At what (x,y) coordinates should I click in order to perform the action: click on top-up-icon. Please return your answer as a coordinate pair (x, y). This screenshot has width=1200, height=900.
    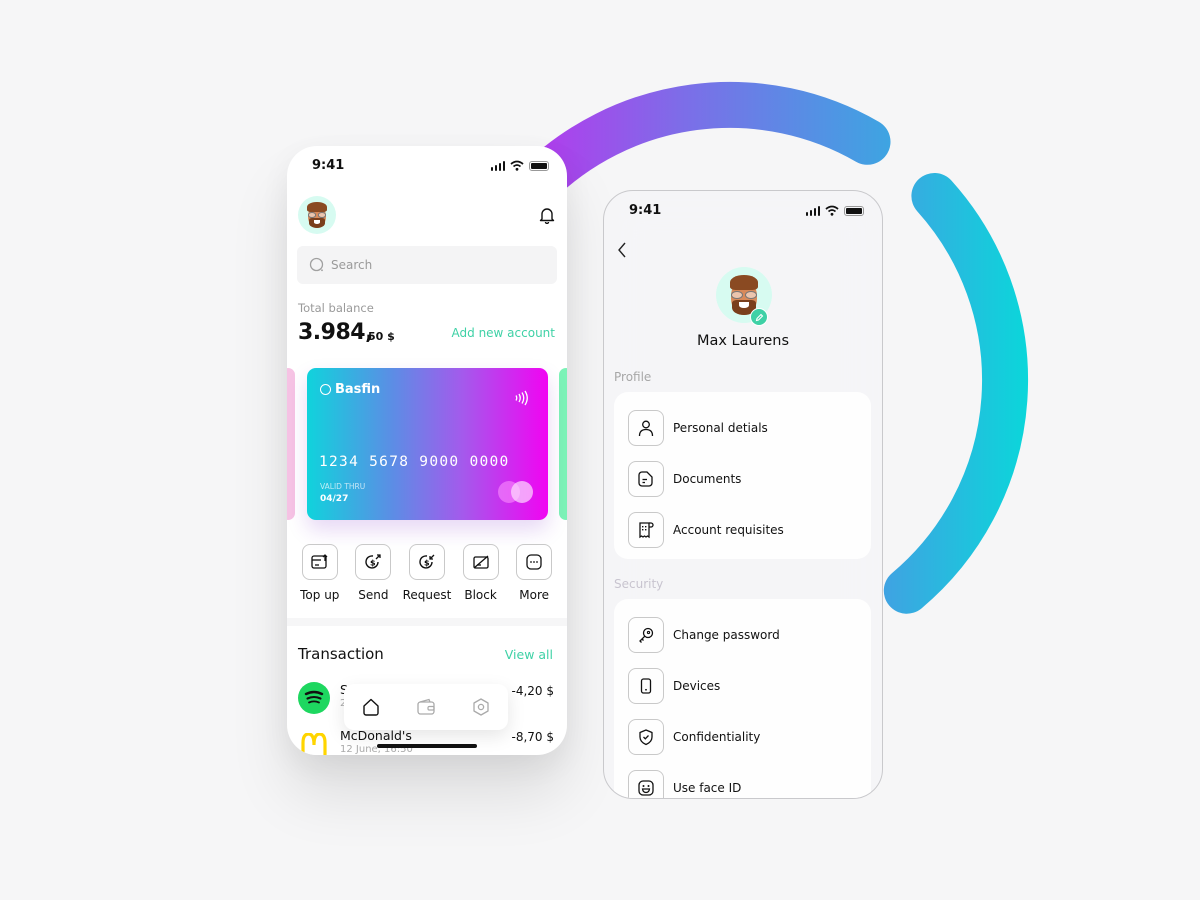
    Looking at the image, I should click on (319, 561).